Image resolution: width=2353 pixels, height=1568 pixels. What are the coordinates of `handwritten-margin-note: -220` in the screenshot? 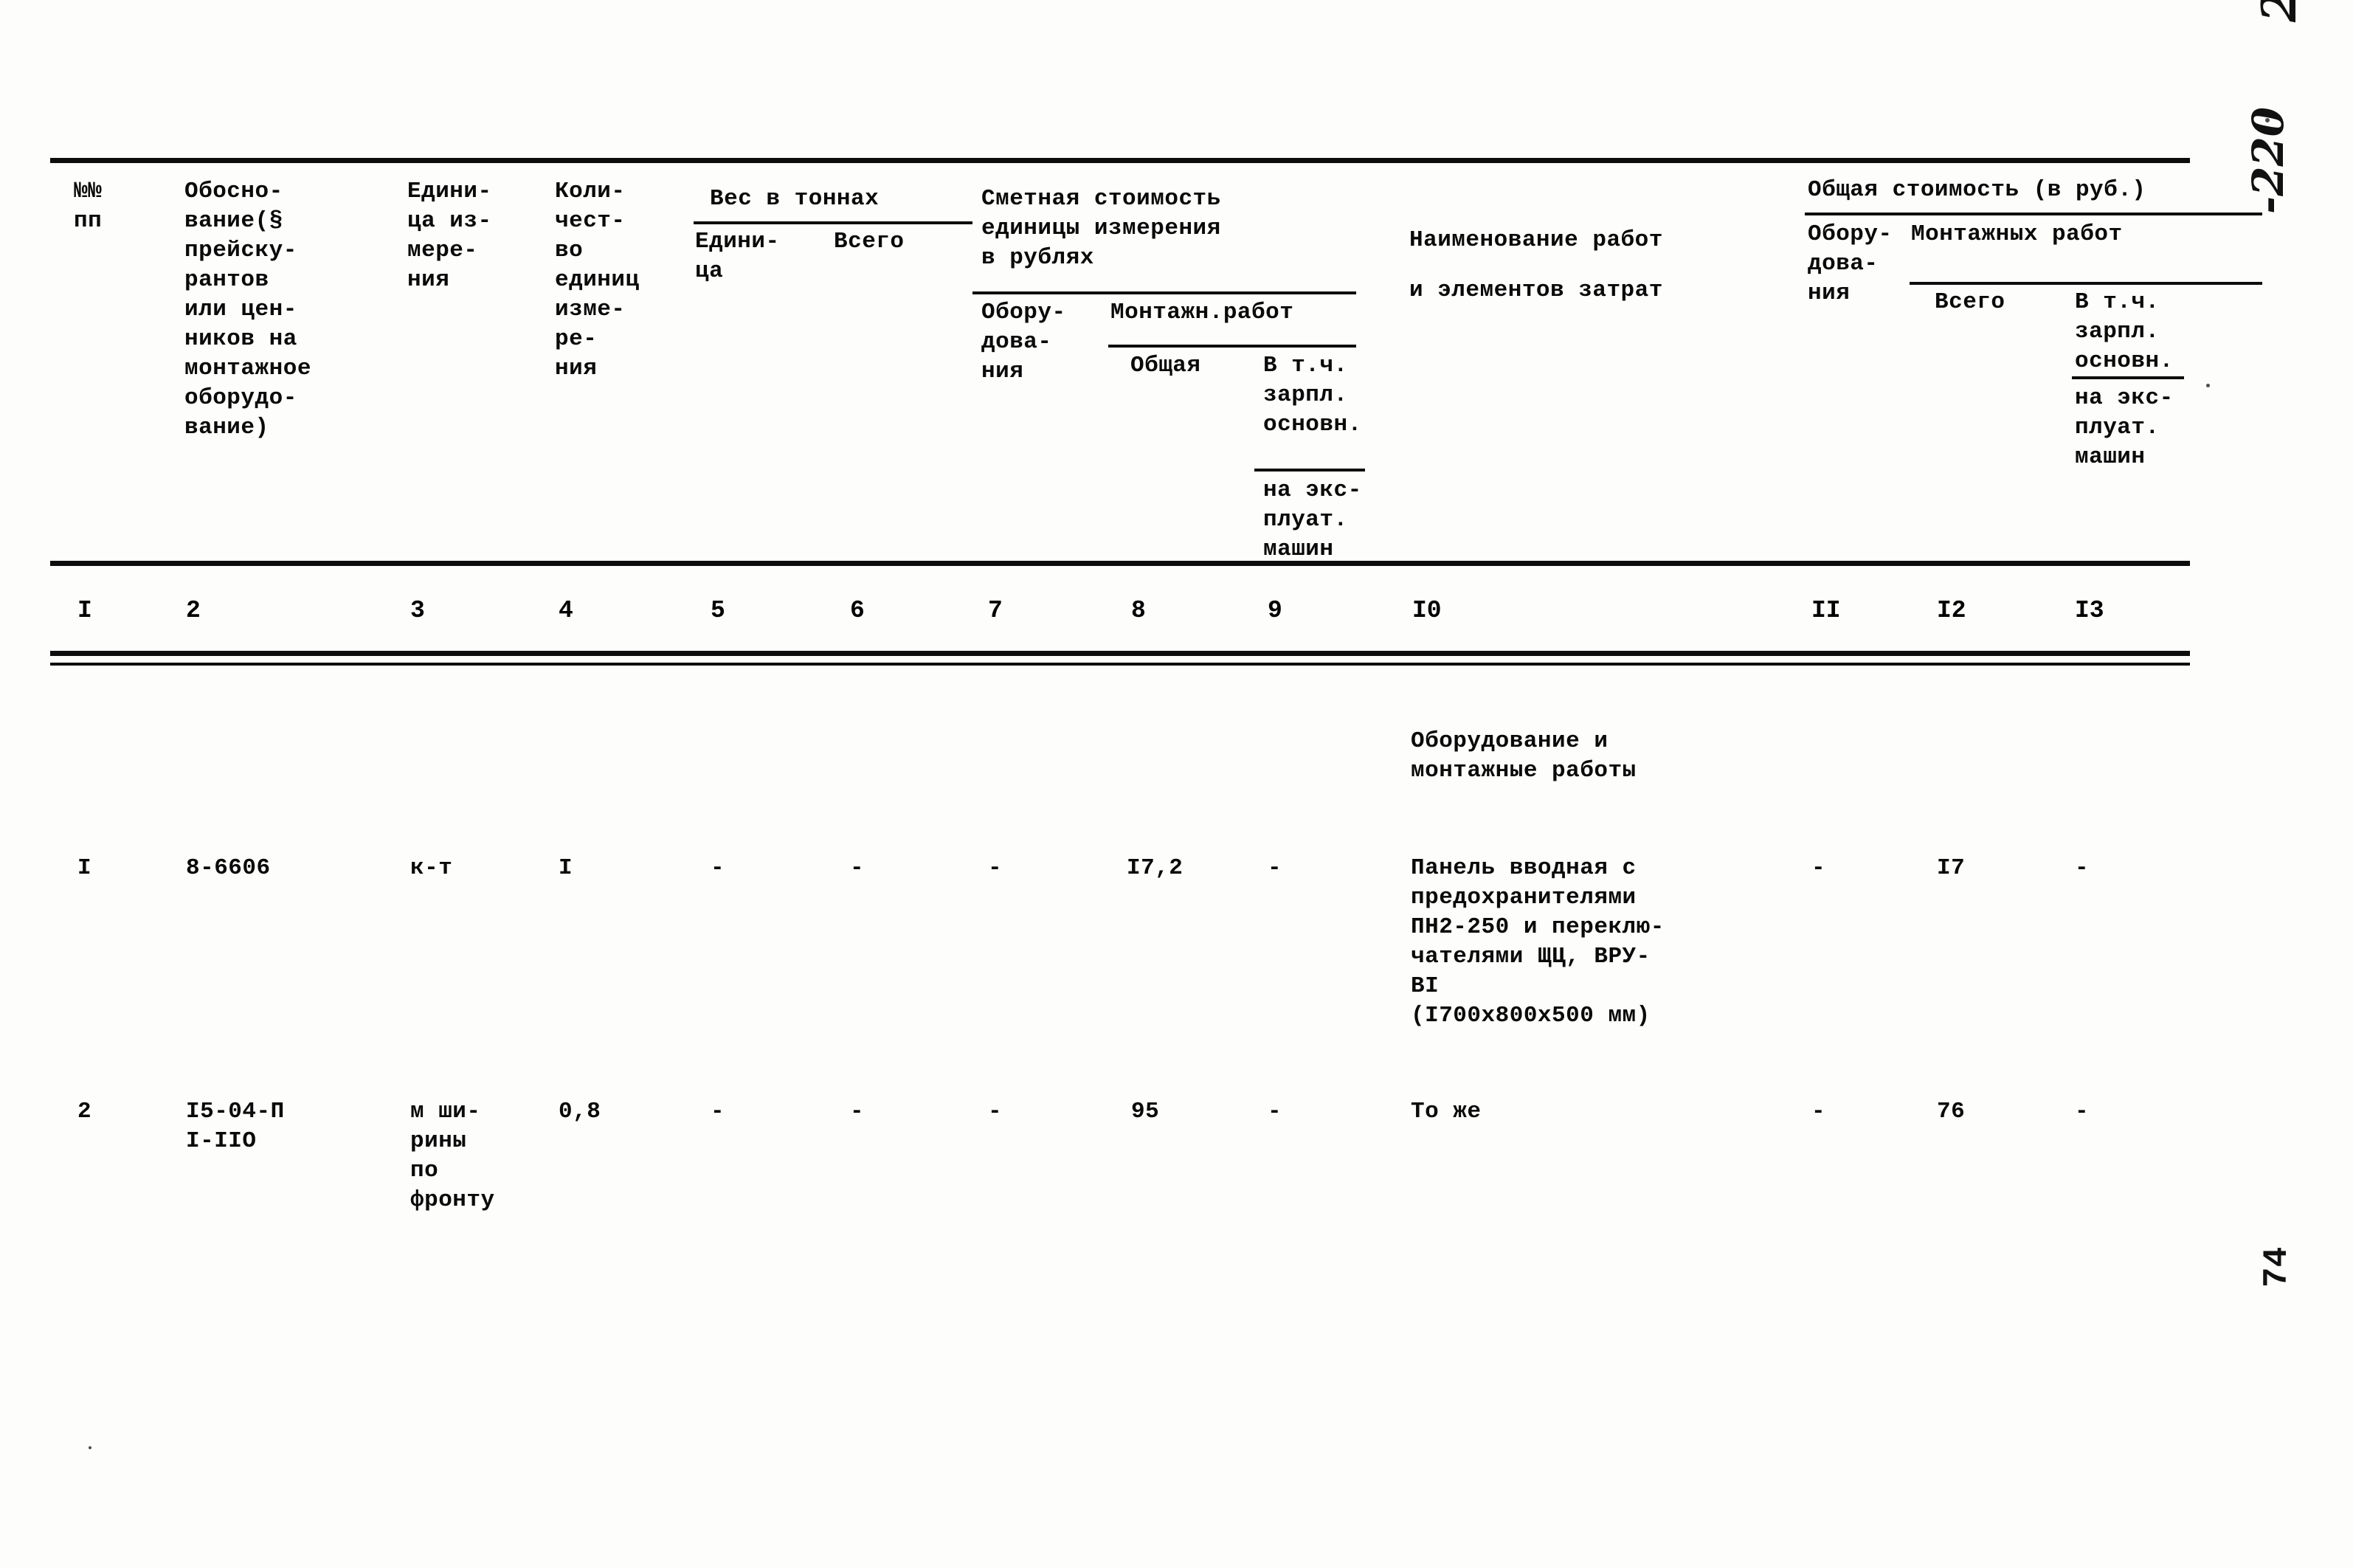 It's located at (2268, 160).